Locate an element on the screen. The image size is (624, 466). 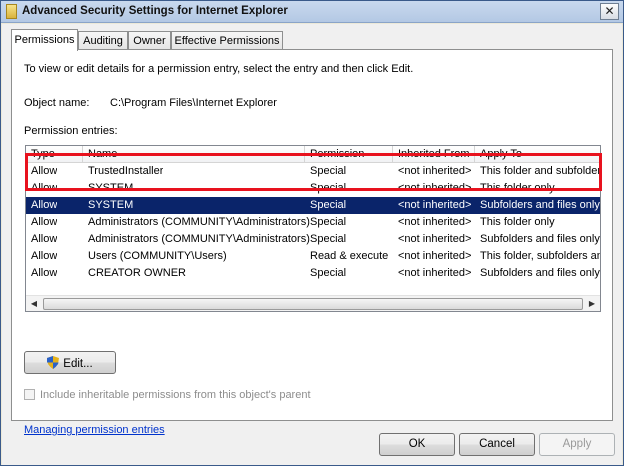
managing-permission-entries-link: Managing permission entries is located at coordinates (94, 430).